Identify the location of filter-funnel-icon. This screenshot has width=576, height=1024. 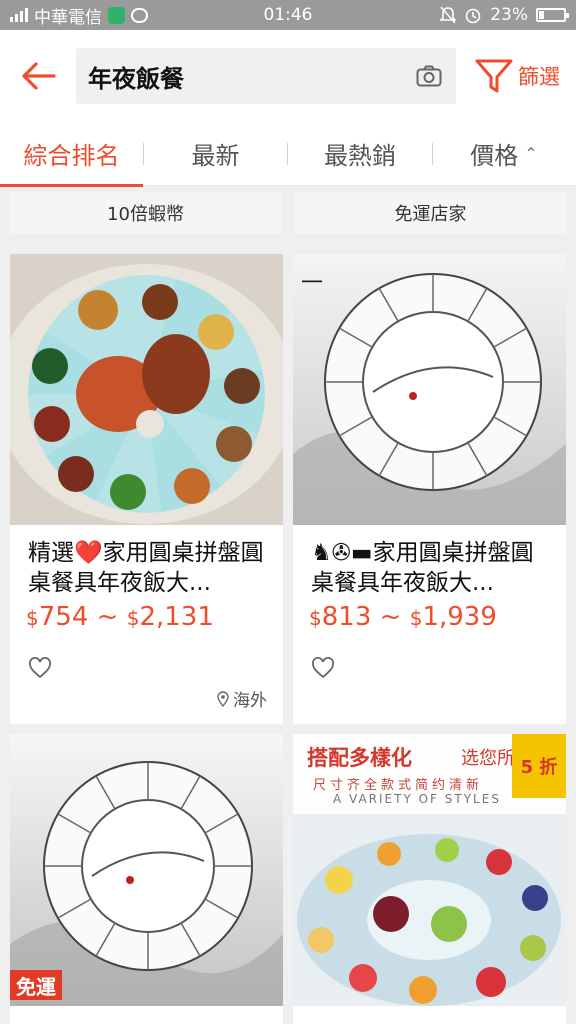
(494, 76).